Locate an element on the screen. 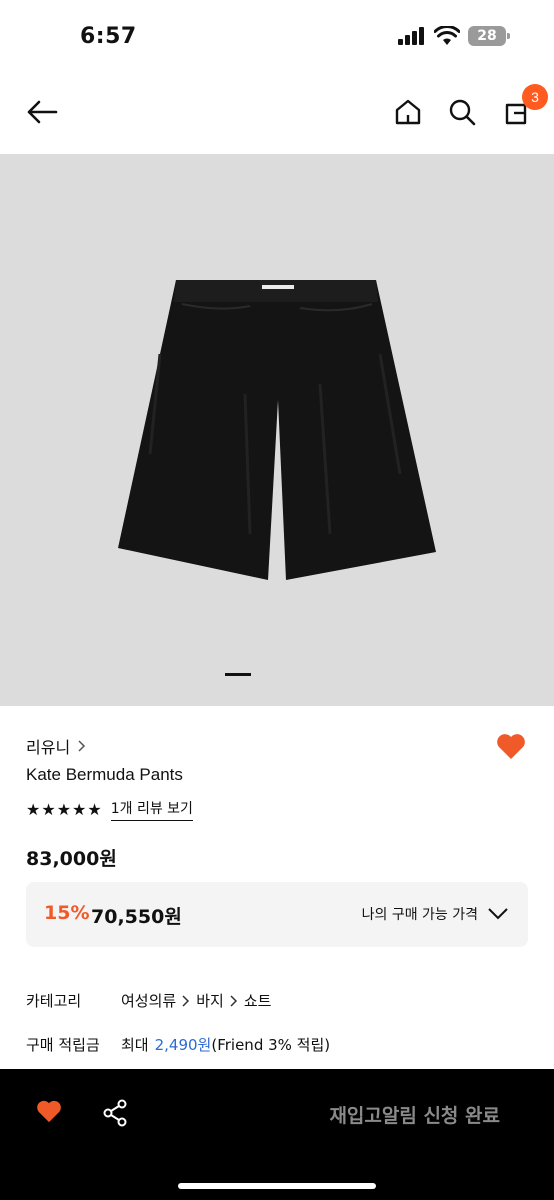 The height and width of the screenshot is (1200, 554). top-navigation: 3 is located at coordinates (277, 113).